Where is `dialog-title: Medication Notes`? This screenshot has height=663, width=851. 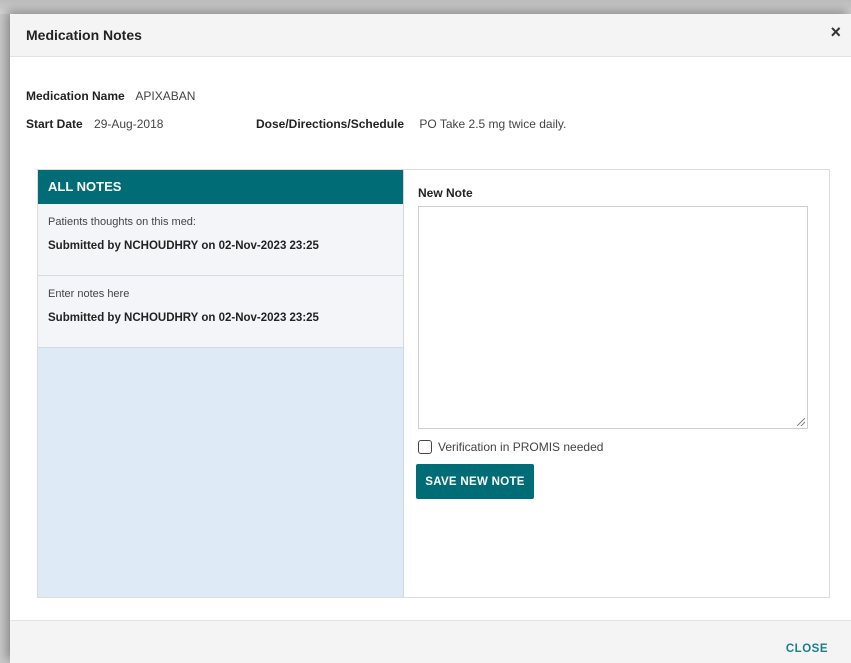 dialog-title: Medication Notes is located at coordinates (84, 35).